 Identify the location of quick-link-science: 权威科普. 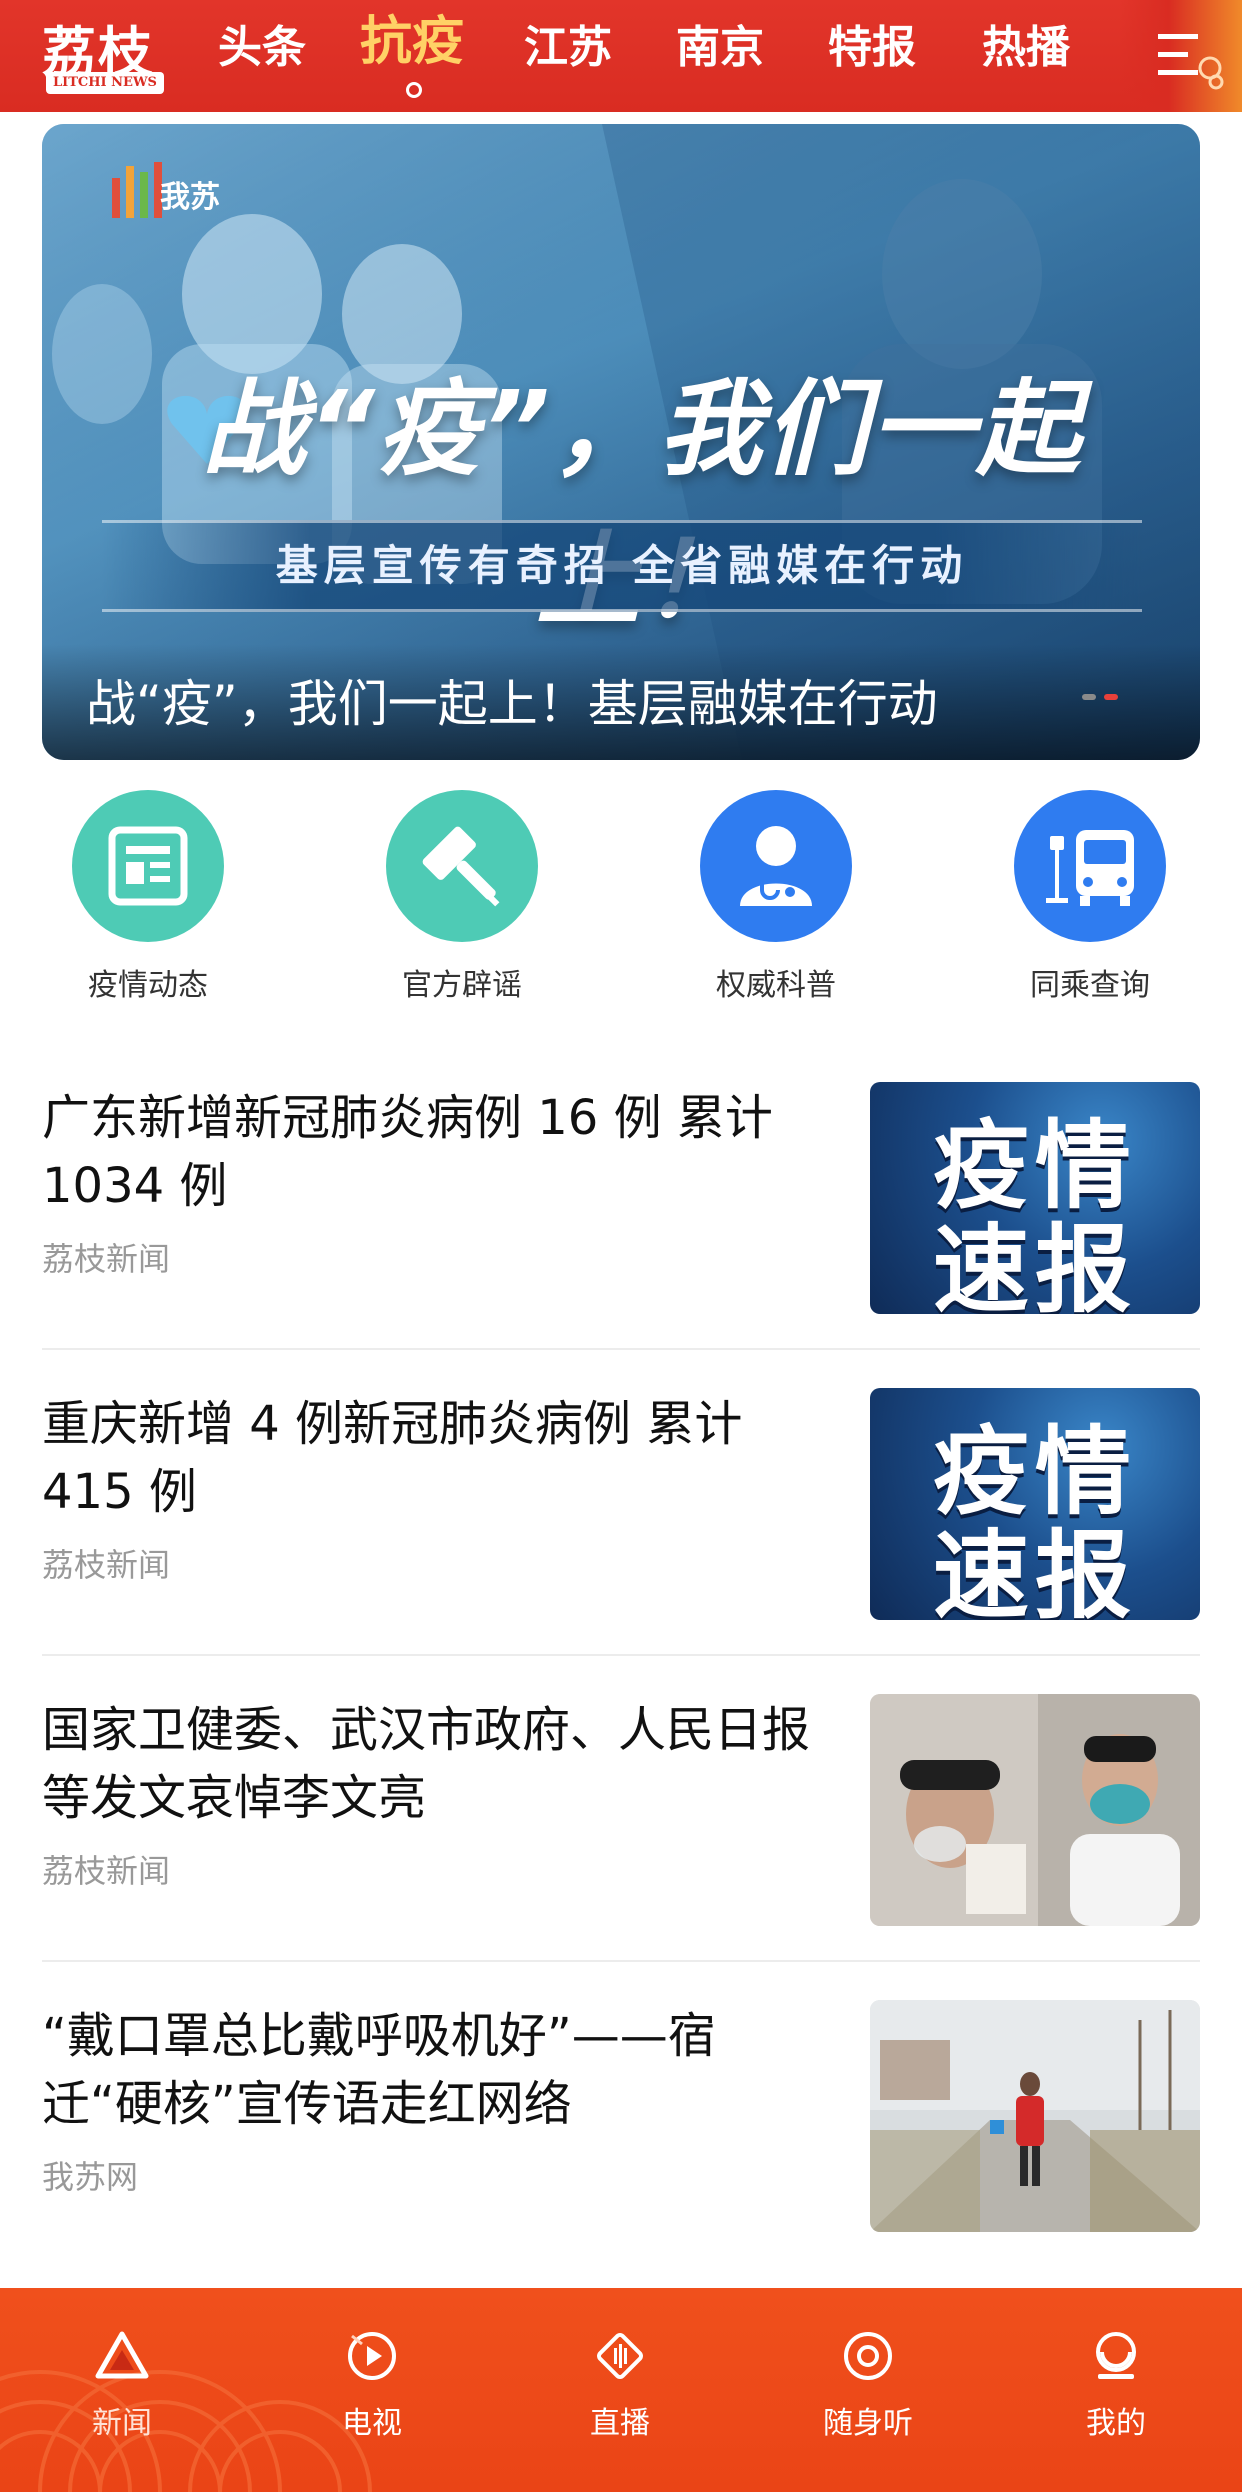
(776, 896).